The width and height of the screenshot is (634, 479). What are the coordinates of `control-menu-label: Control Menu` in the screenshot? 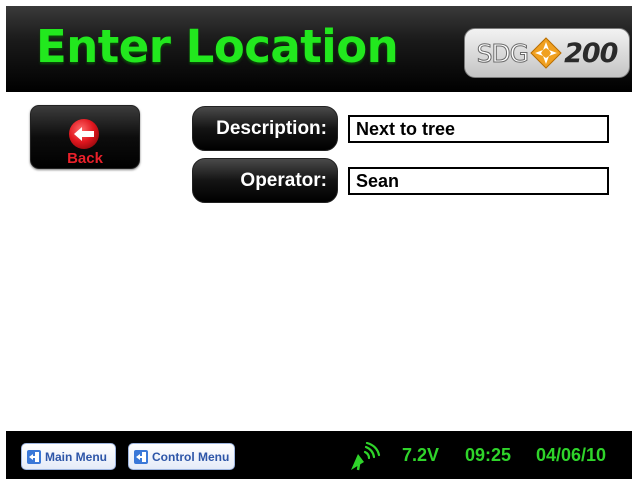 It's located at (191, 456).